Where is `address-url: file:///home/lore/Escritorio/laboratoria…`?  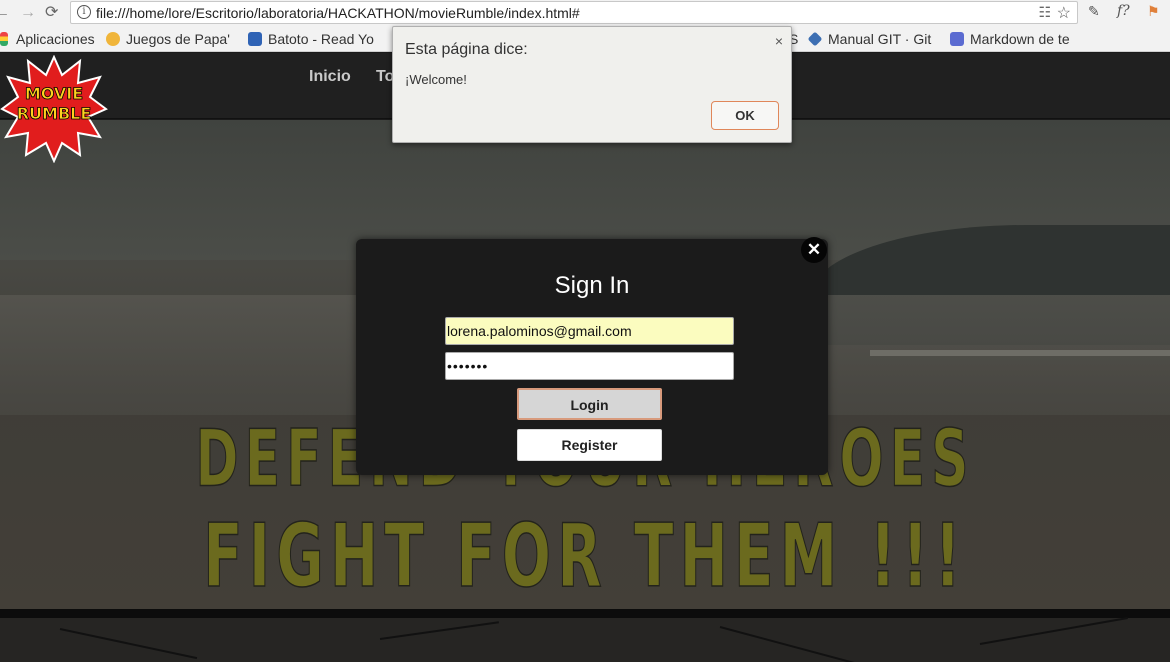
address-url: file:///home/lore/Escritorio/laboratoria… is located at coordinates (338, 13).